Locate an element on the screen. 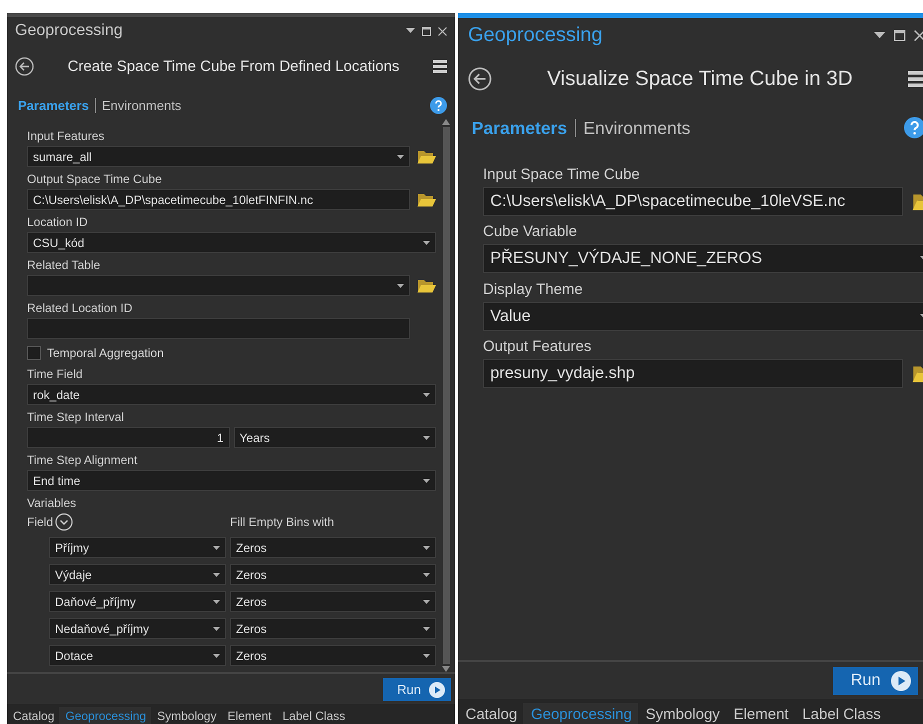  tool-title: Create Space Time Cube From Defined Locations is located at coordinates (233, 66).